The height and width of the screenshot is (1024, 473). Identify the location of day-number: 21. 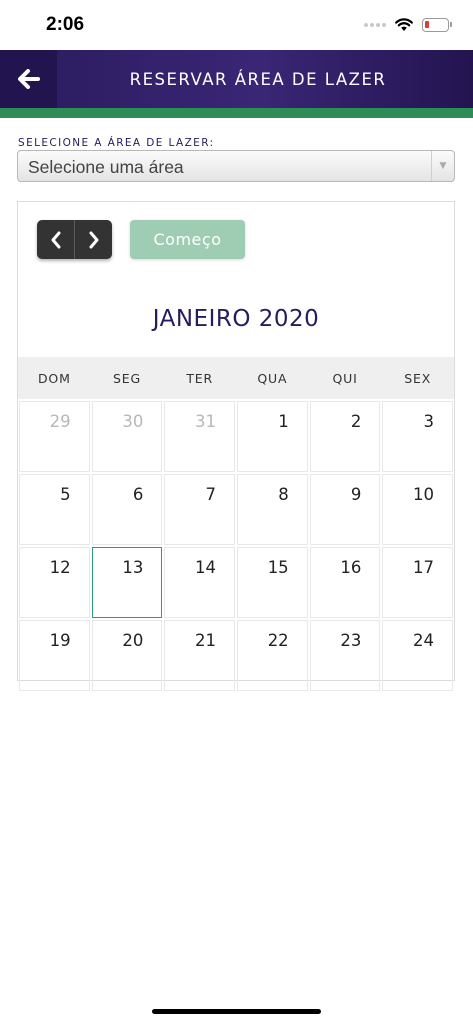
(206, 640).